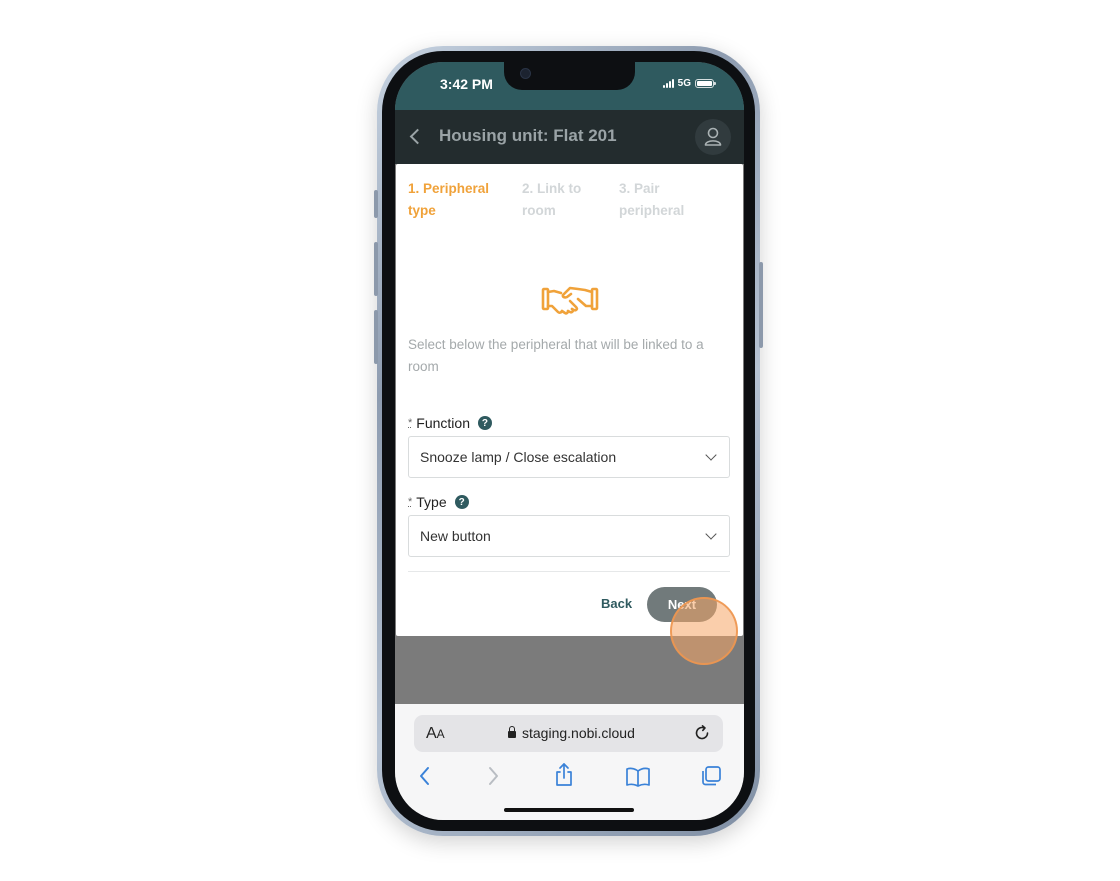 This screenshot has height=881, width=1120. I want to click on back-button: Back, so click(616, 603).